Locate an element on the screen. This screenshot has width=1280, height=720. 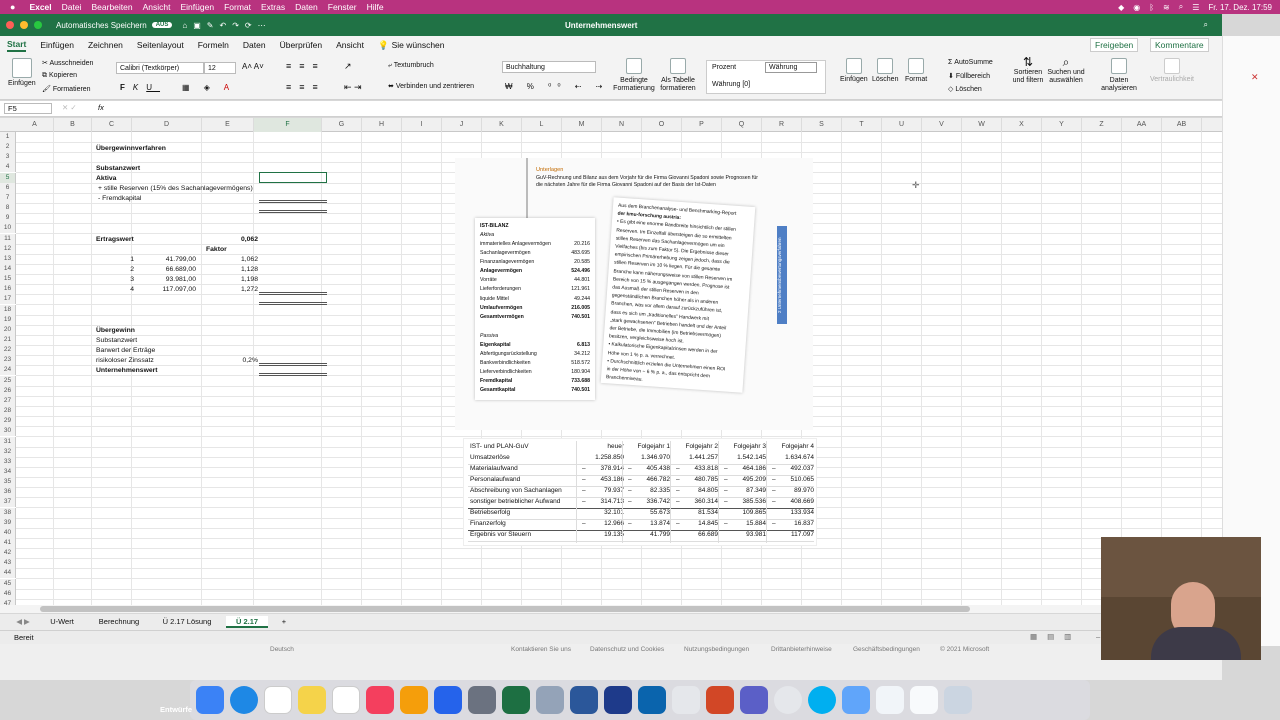
row-header: 41 is located at coordinates (8, 543).